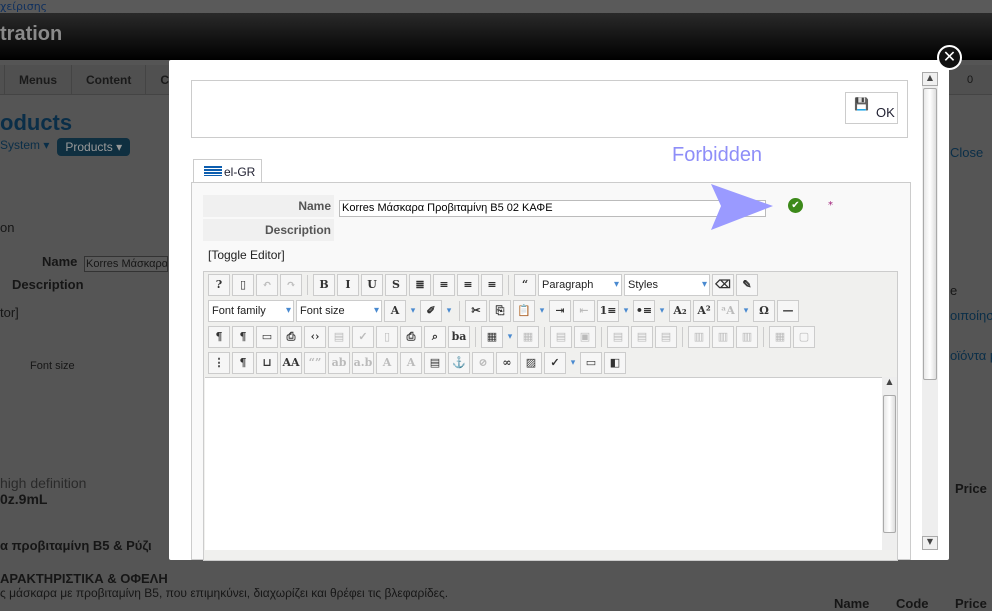 This screenshot has width=992, height=611. Describe the element at coordinates (7, 227) in the screenshot. I see `bg-tab: on` at that location.